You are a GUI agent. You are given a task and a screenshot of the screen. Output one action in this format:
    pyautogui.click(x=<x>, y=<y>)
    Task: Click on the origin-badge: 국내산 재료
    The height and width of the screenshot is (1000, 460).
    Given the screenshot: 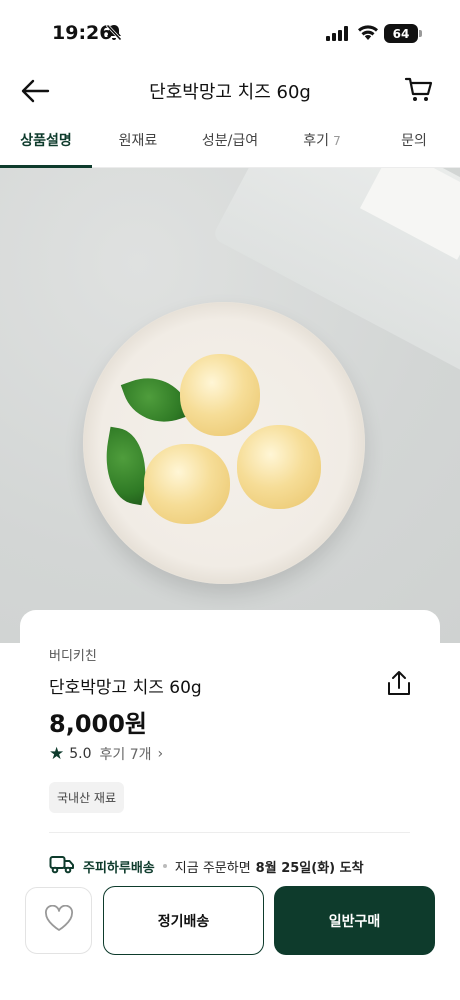 What is the action you would take?
    pyautogui.click(x=87, y=797)
    